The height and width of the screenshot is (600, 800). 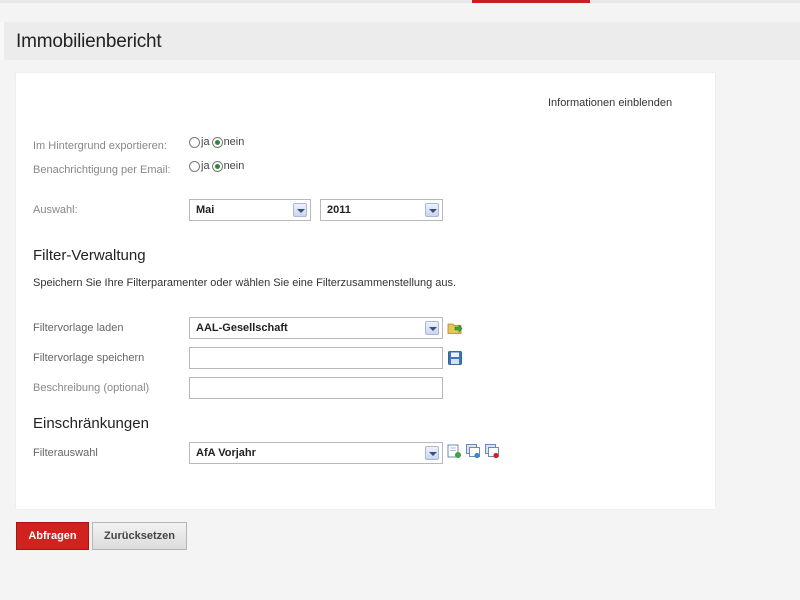 What do you see at coordinates (316, 388) in the screenshot?
I see `description-input` at bounding box center [316, 388].